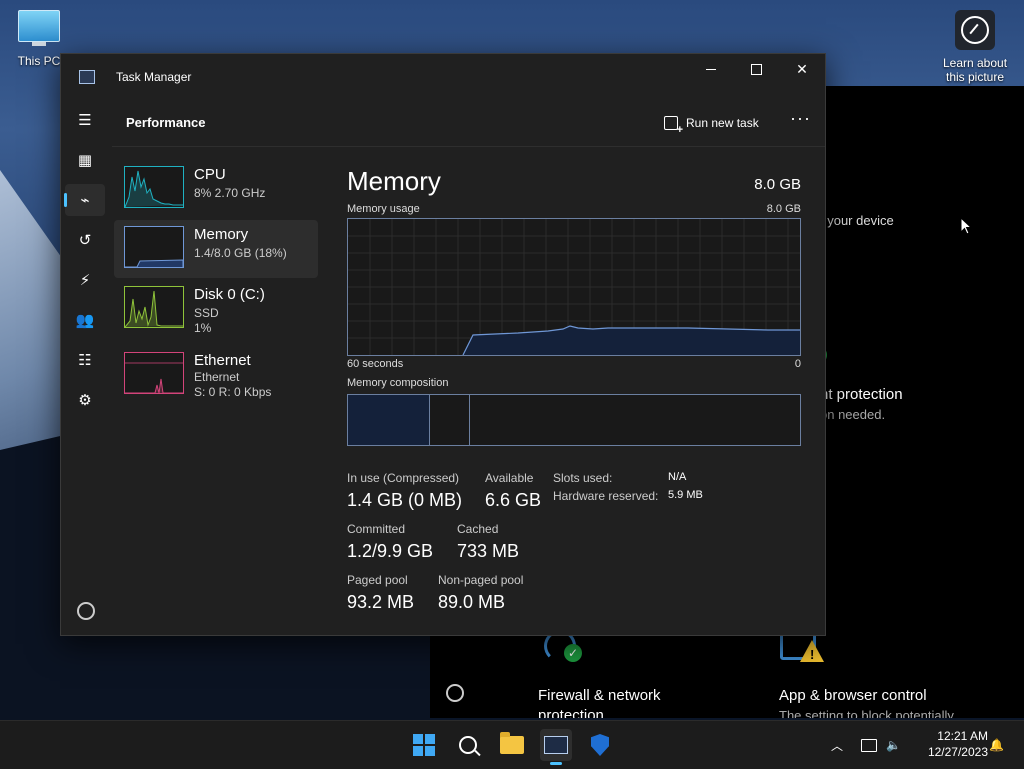  Describe the element at coordinates (853, 414) in the screenshot. I see `security-protection-sub: on needed.` at that location.